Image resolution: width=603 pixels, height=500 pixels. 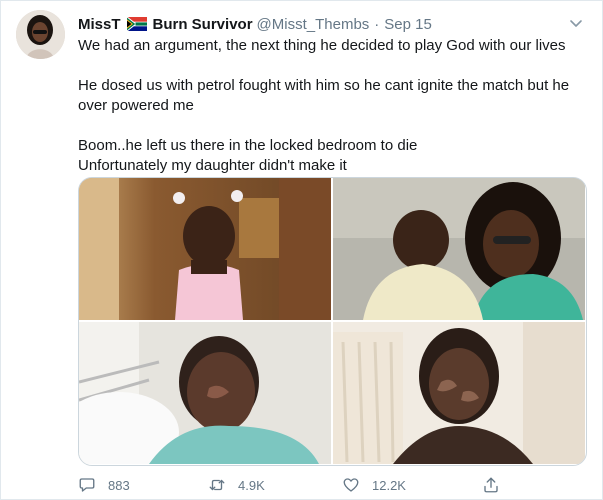 I want to click on mother-baby-photo, so click(x=459, y=249).